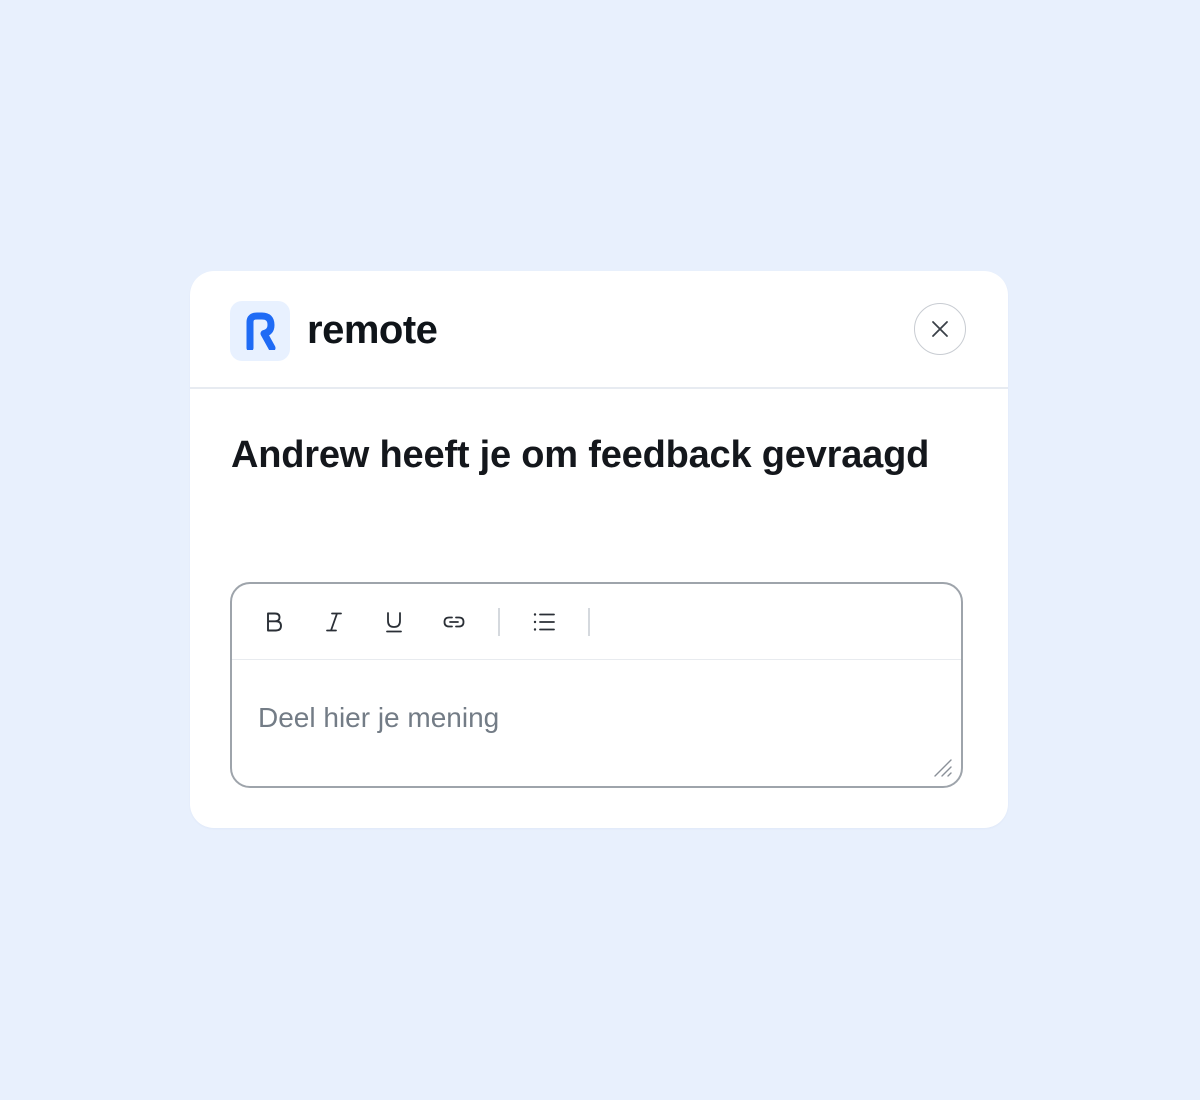  I want to click on editor-toolbar, so click(596, 622).